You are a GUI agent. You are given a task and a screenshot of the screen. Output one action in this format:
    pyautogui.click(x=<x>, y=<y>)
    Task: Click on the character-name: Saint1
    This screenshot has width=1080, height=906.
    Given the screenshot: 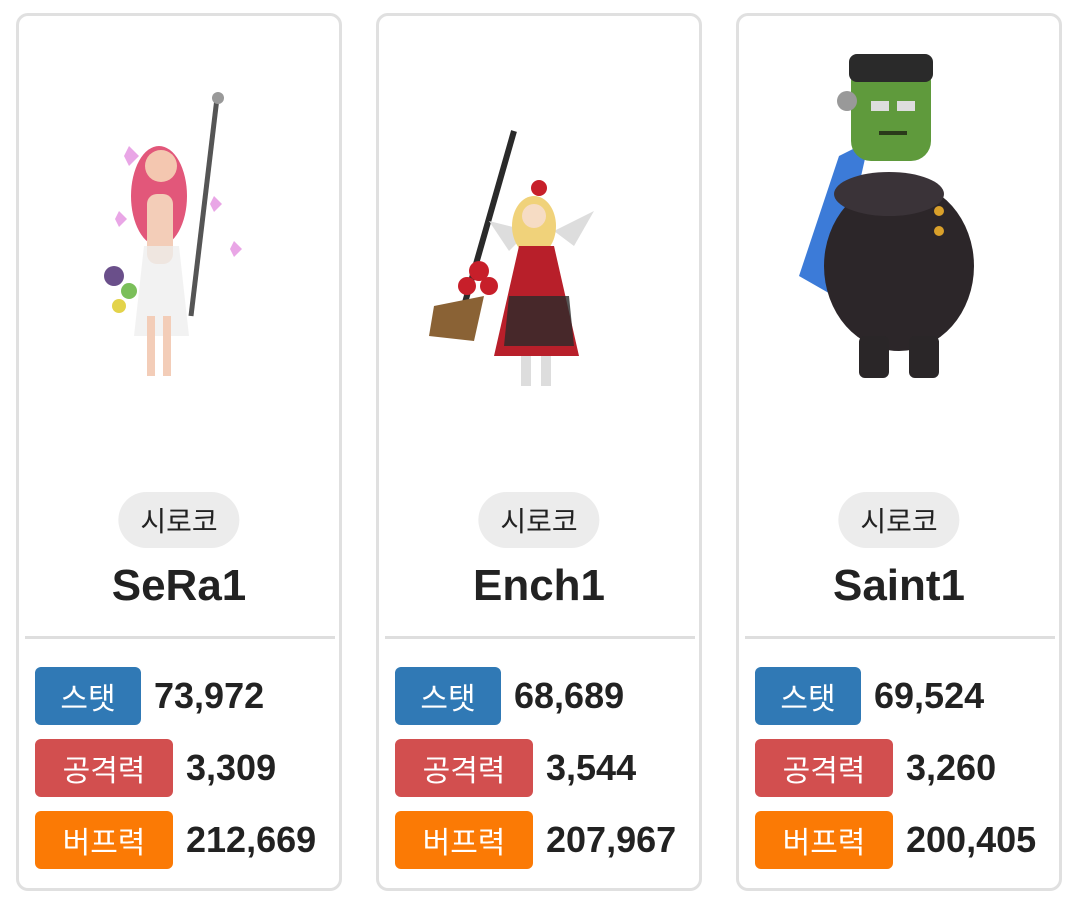 What is the action you would take?
    pyautogui.click(x=899, y=586)
    